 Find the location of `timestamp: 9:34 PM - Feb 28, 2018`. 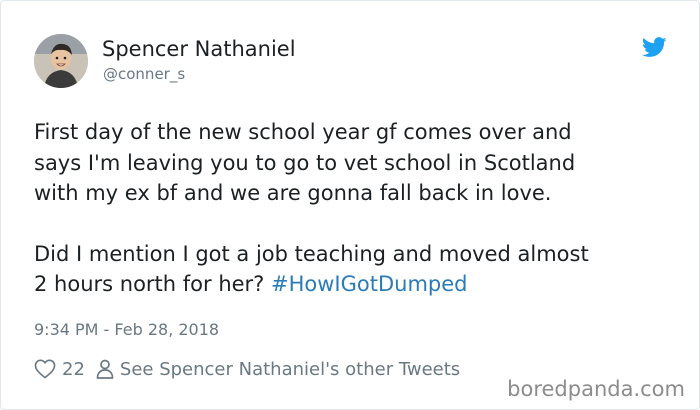

timestamp: 9:34 PM - Feb 28, 2018 is located at coordinates (126, 330).